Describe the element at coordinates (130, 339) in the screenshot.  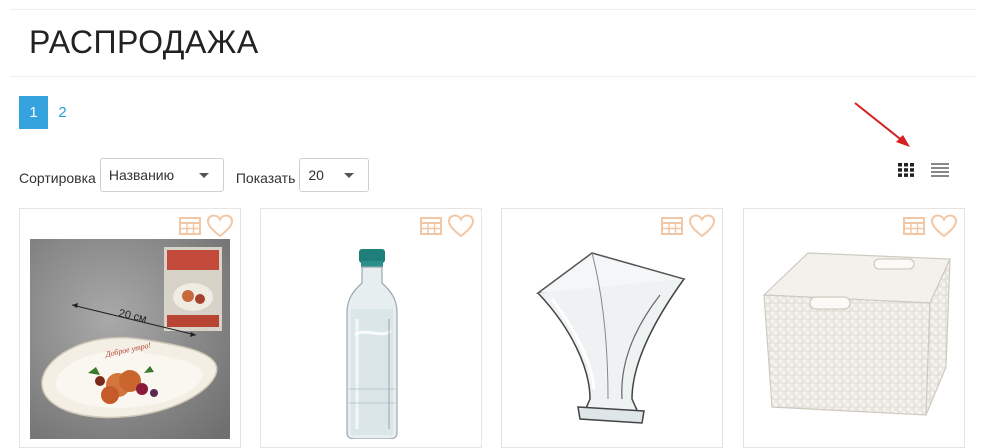
I see `plate-box-photo: 20 см Доброе утро!` at that location.